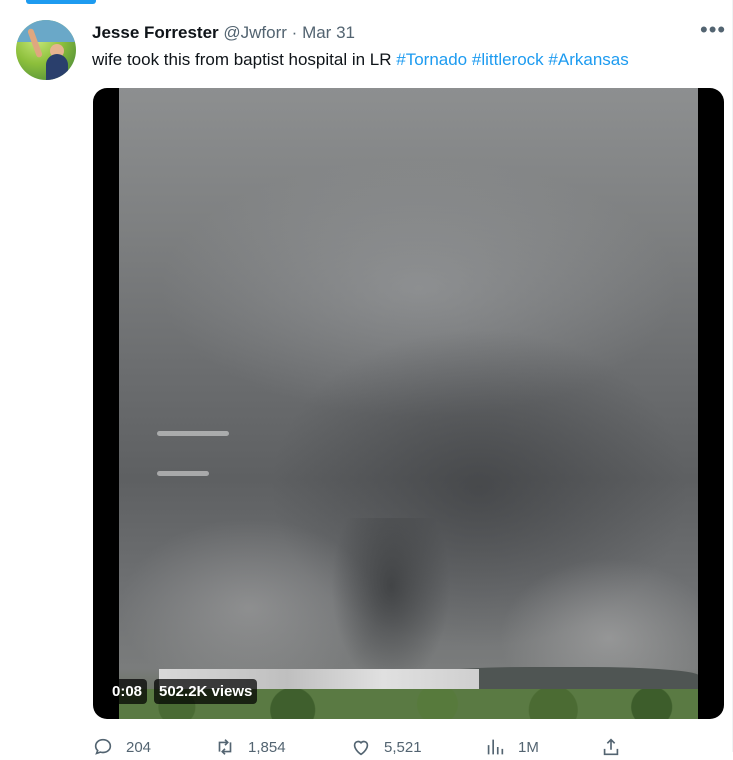  Describe the element at coordinates (155, 32) in the screenshot. I see `author-name: Jesse Forrester` at that location.